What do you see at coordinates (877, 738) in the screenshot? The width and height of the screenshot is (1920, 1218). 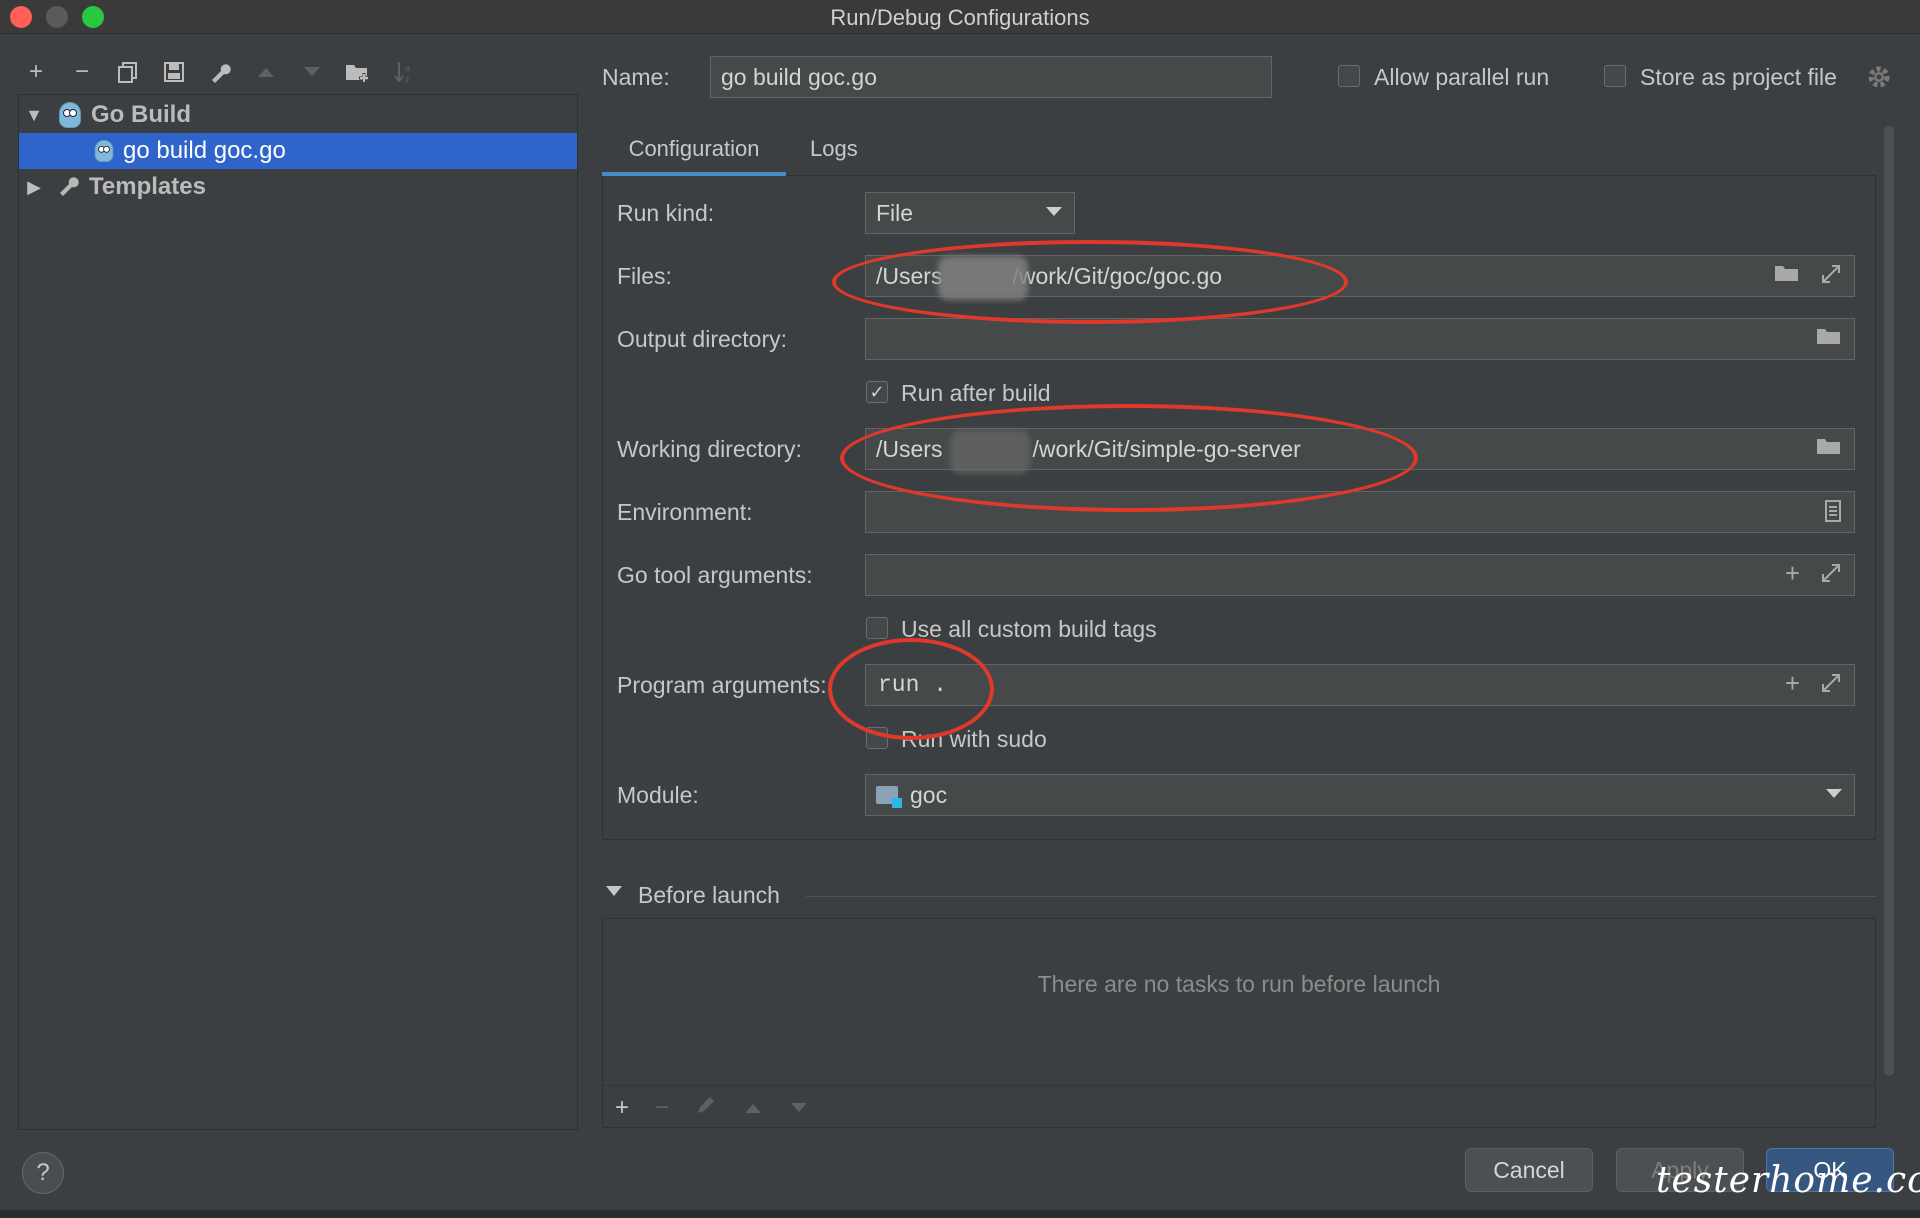 I see `run-with-sudo-checkbox` at bounding box center [877, 738].